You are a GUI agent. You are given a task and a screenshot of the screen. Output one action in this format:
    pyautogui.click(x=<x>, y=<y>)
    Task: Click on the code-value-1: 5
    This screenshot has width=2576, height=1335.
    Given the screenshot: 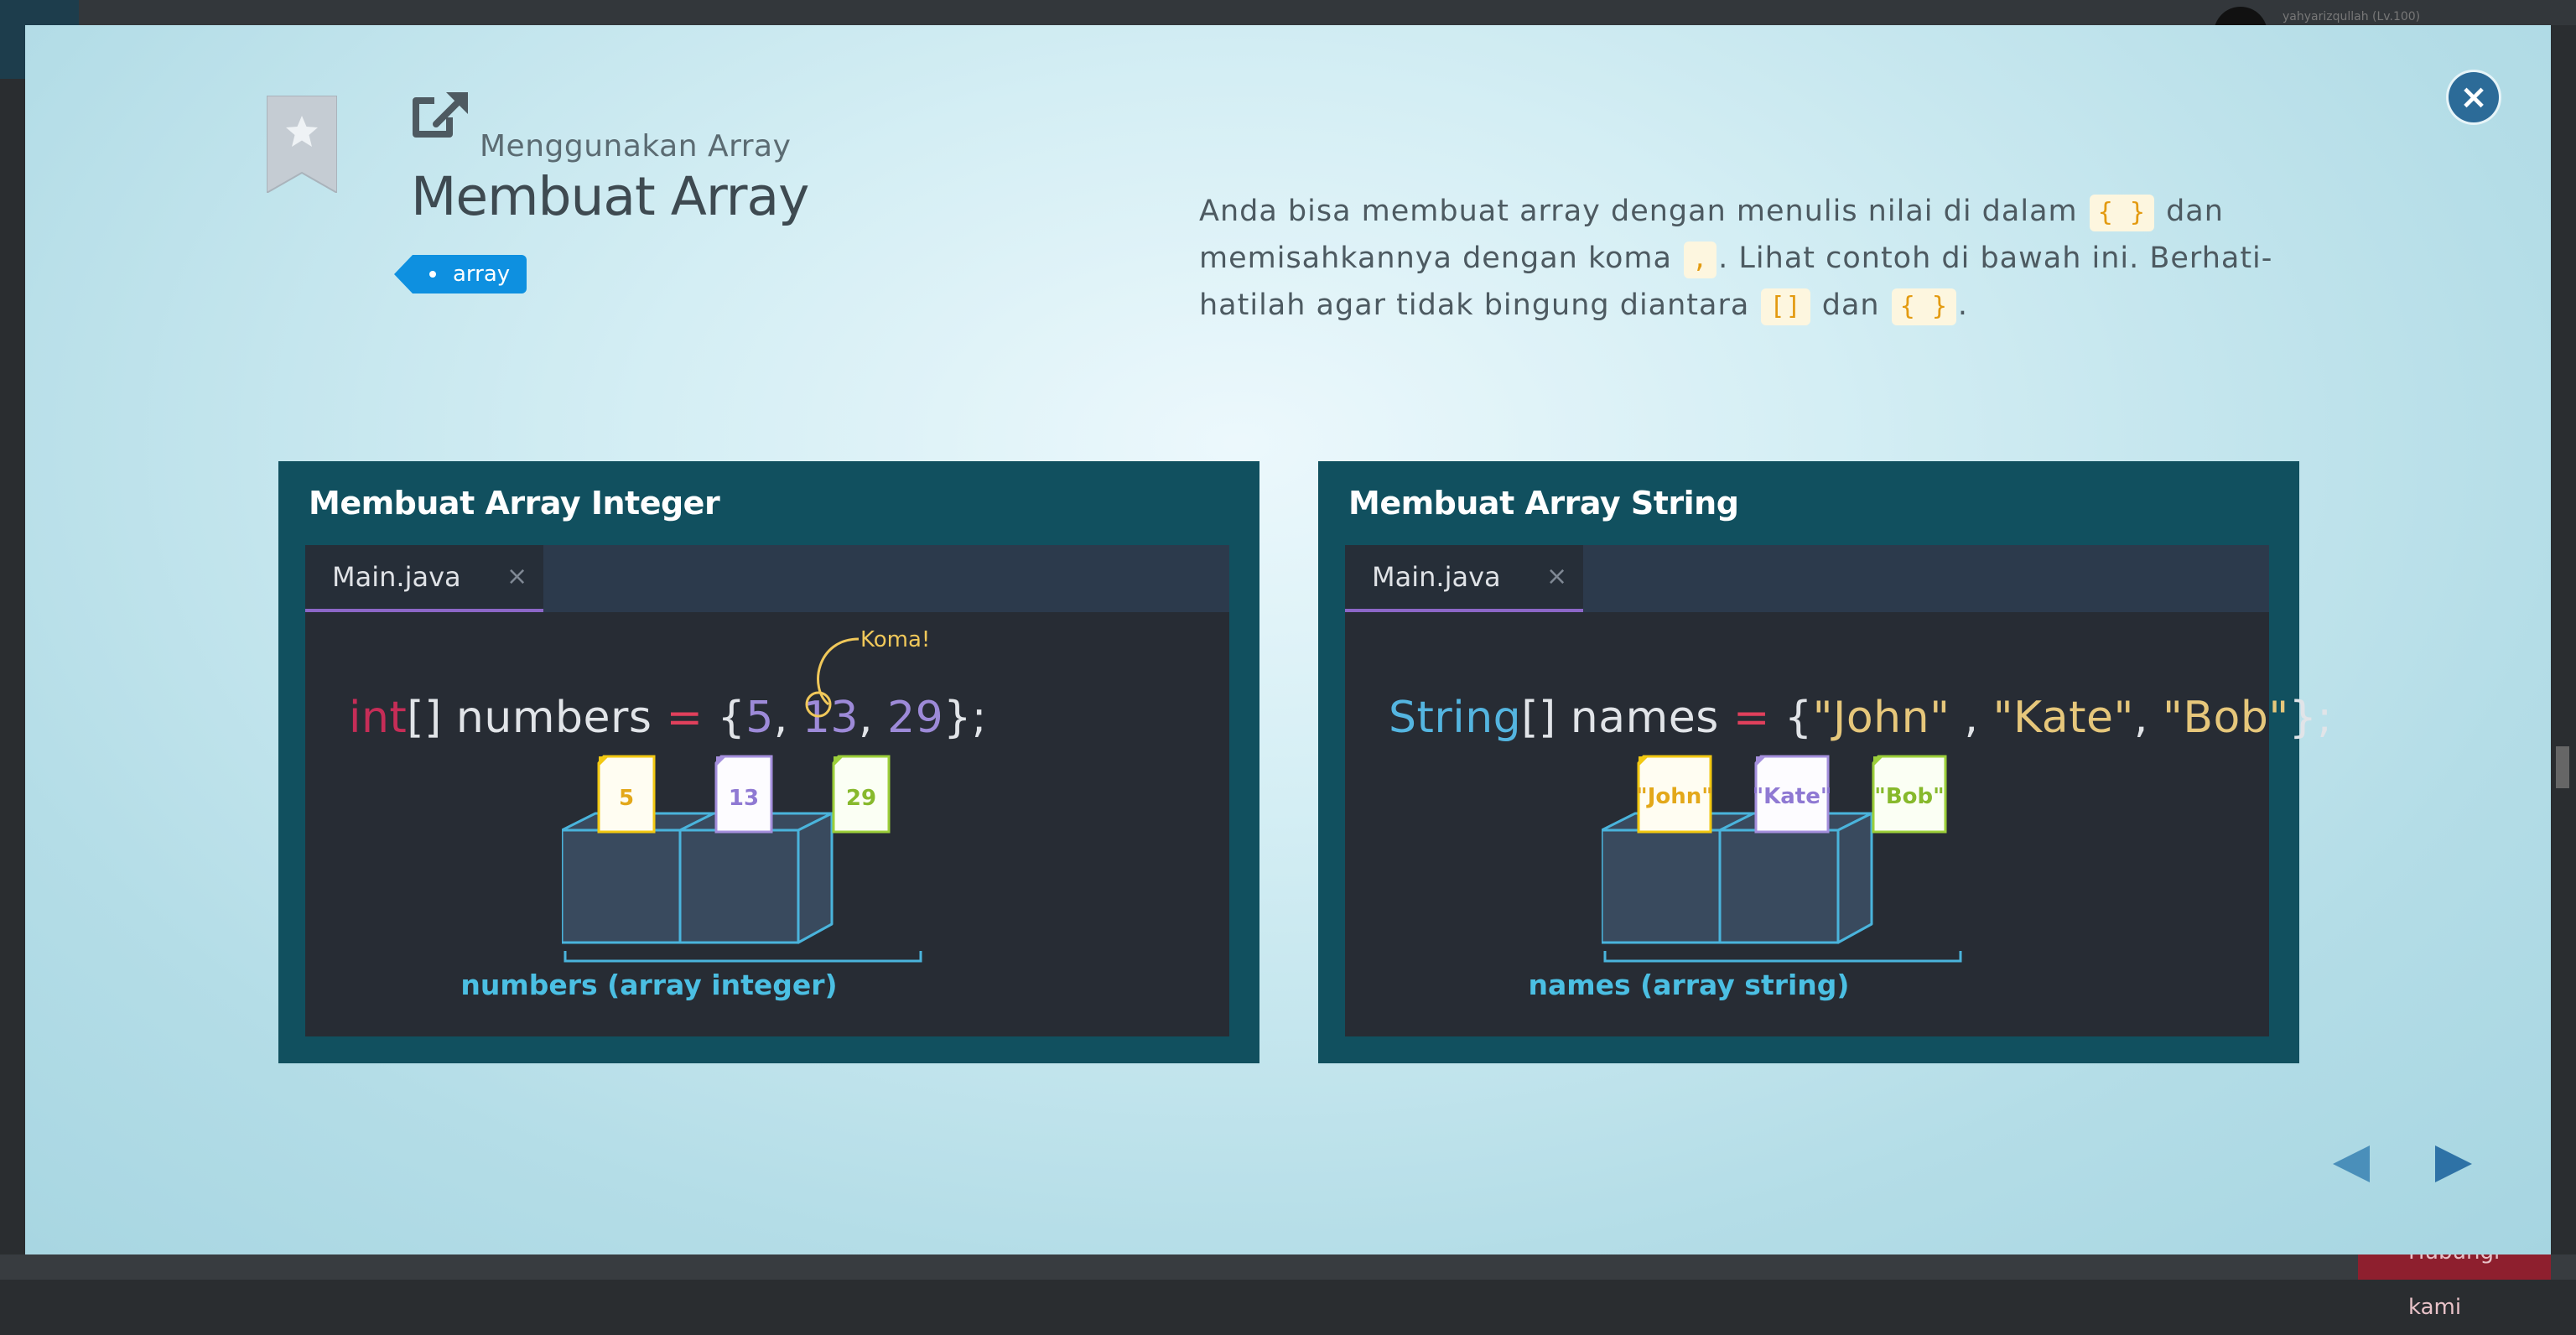 What is the action you would take?
    pyautogui.click(x=759, y=718)
    